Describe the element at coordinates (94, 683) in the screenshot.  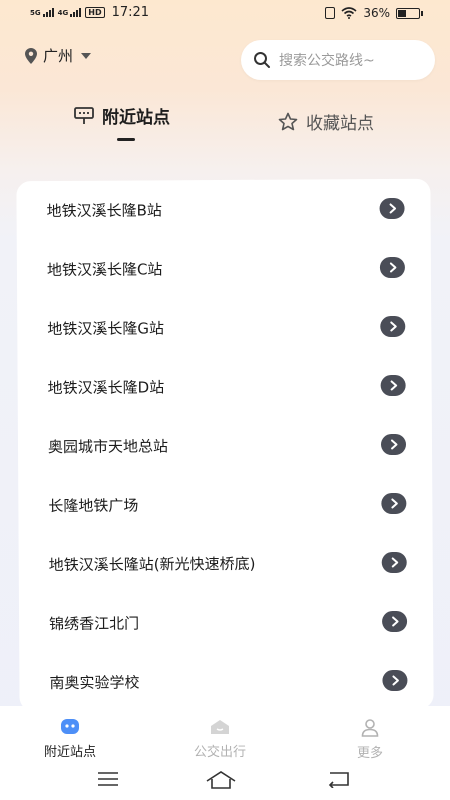
I see `stop-name: 南奥实验学校` at that location.